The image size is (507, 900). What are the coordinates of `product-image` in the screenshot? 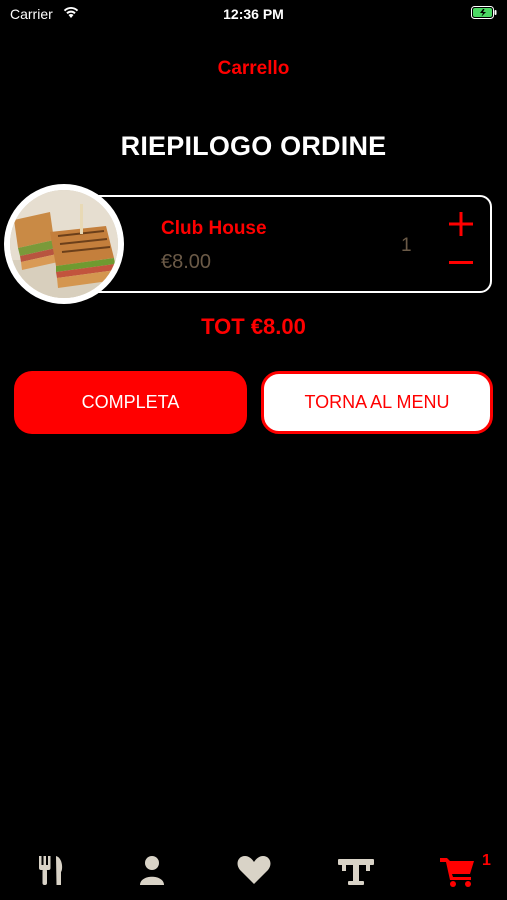 It's located at (64, 244).